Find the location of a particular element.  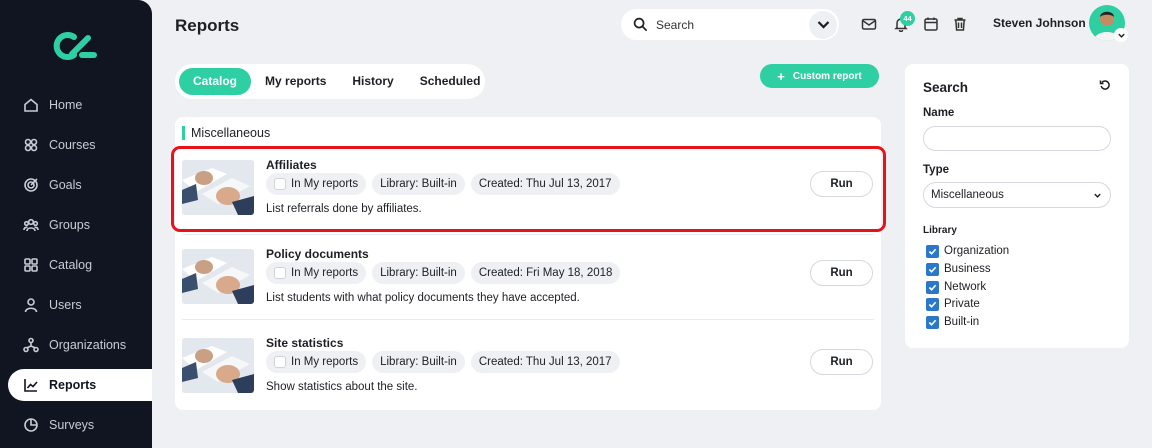

type-select-value: Miscellaneous is located at coordinates (967, 195).